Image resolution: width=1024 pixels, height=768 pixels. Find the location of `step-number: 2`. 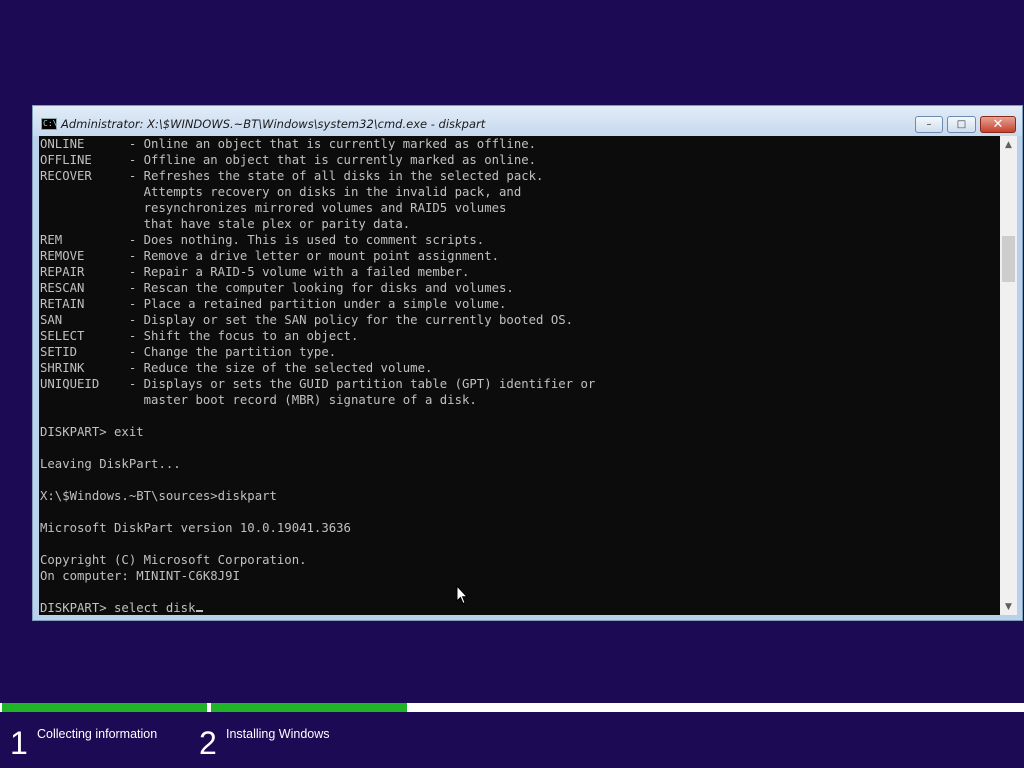

step-number: 2 is located at coordinates (208, 743).